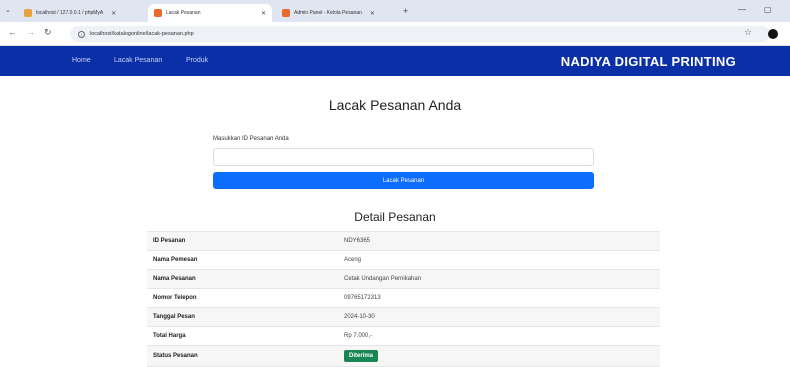  What do you see at coordinates (353, 260) in the screenshot?
I see `row-value: Aceng` at bounding box center [353, 260].